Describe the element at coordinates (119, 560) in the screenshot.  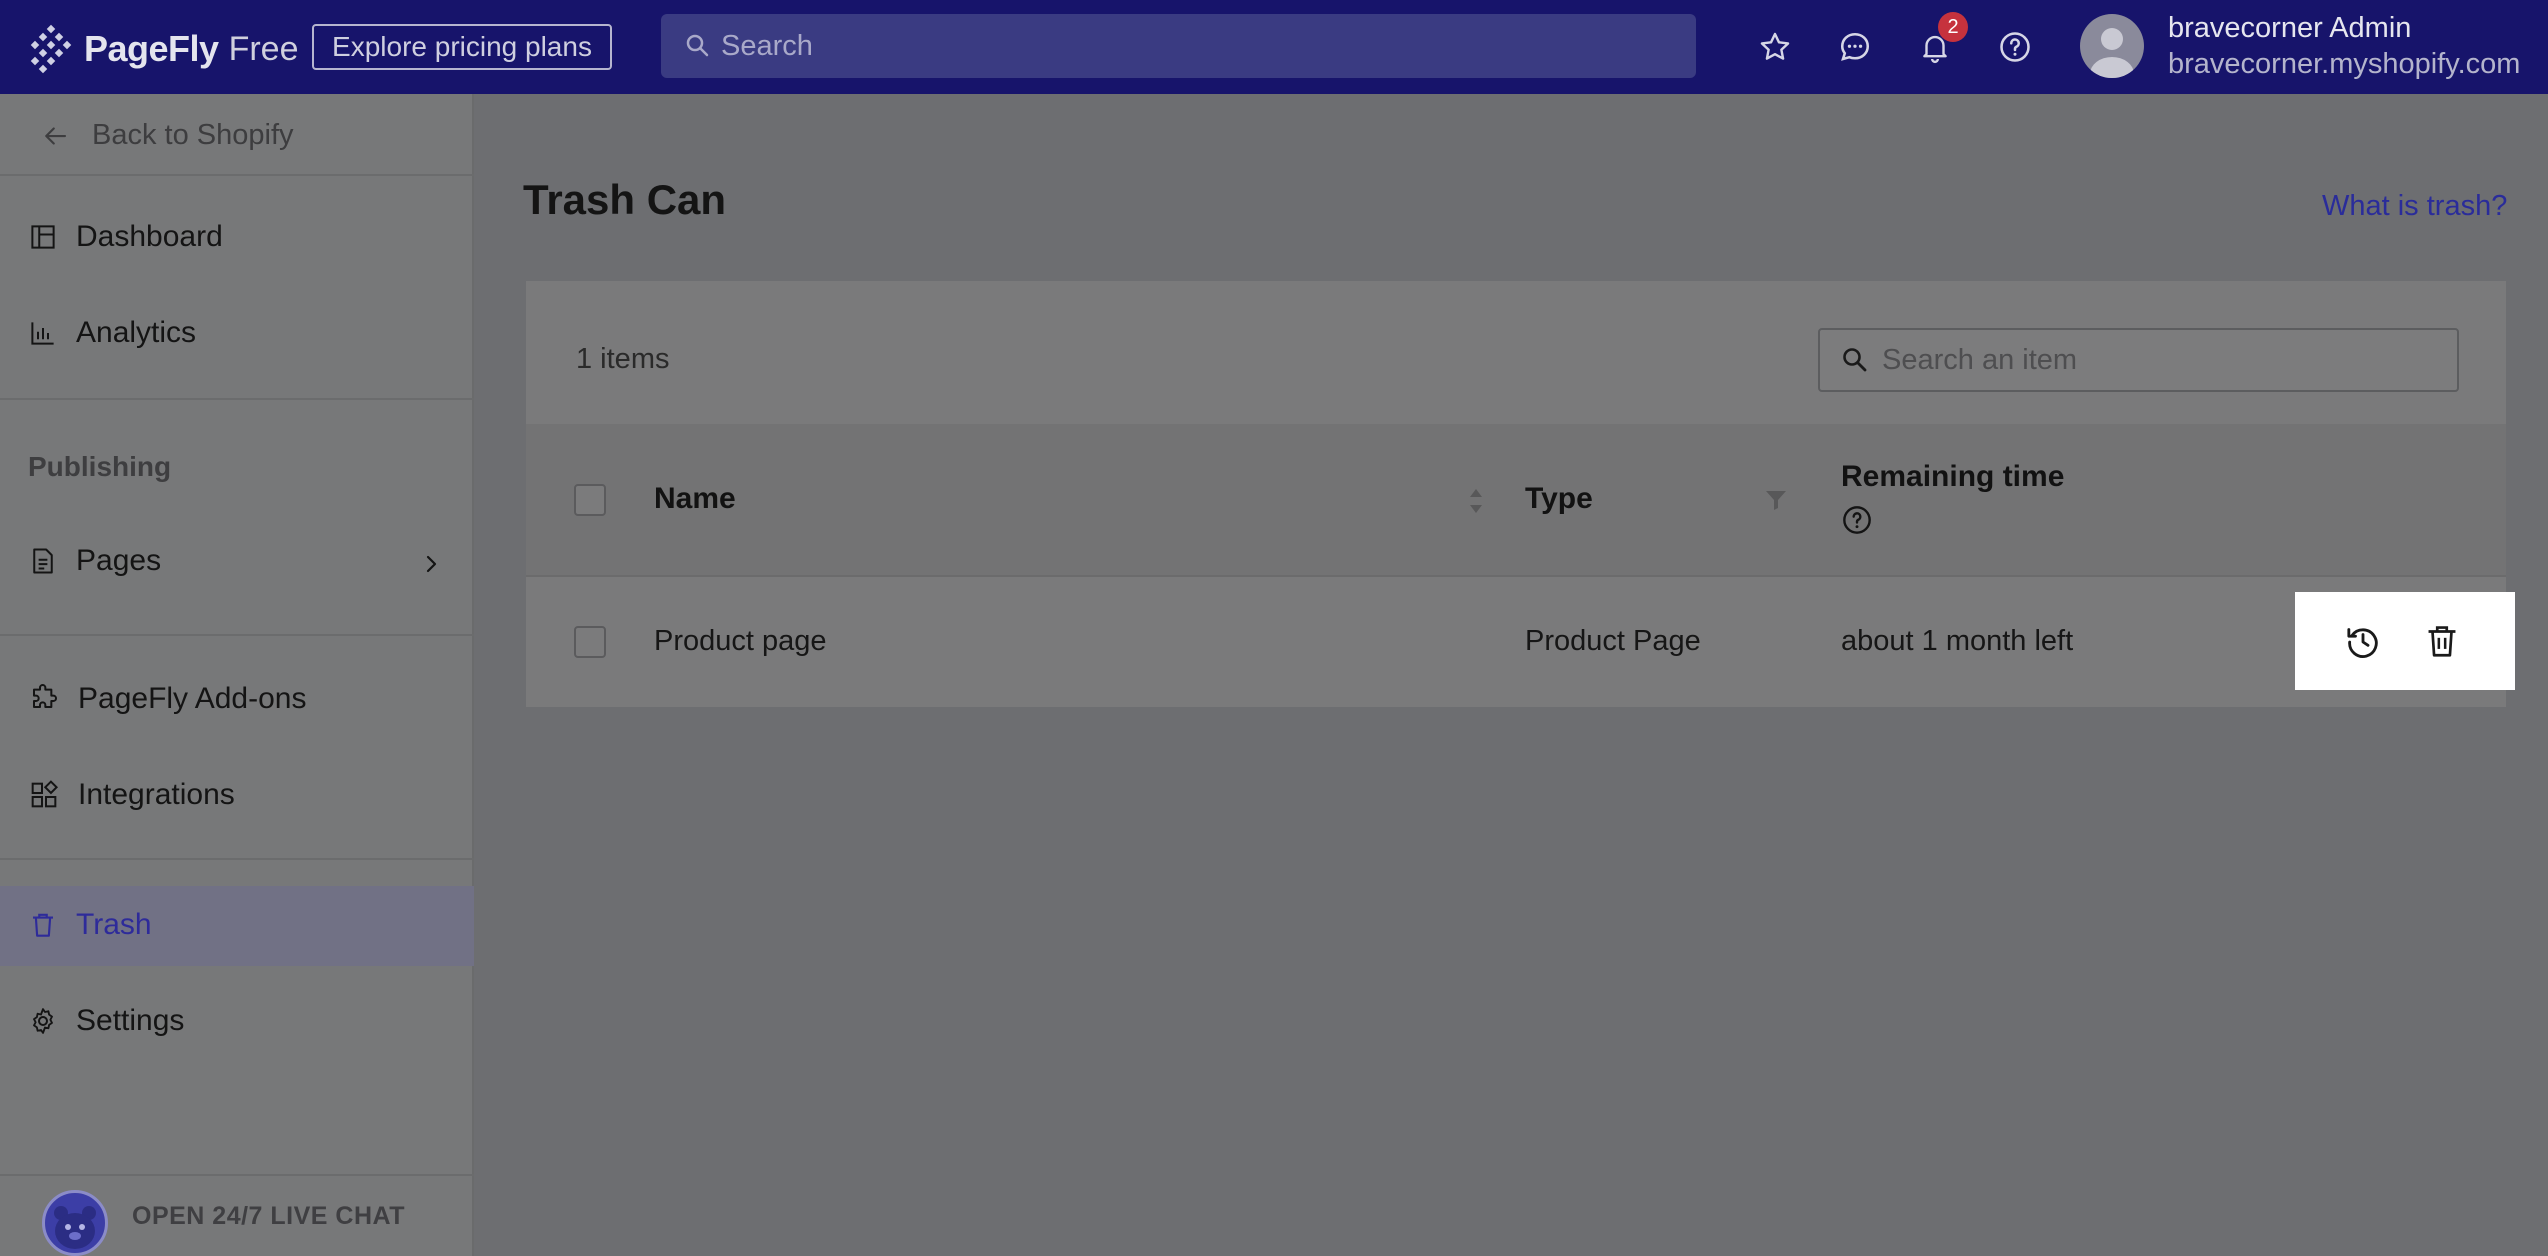
I see `sidebar-item-label: Pages` at that location.